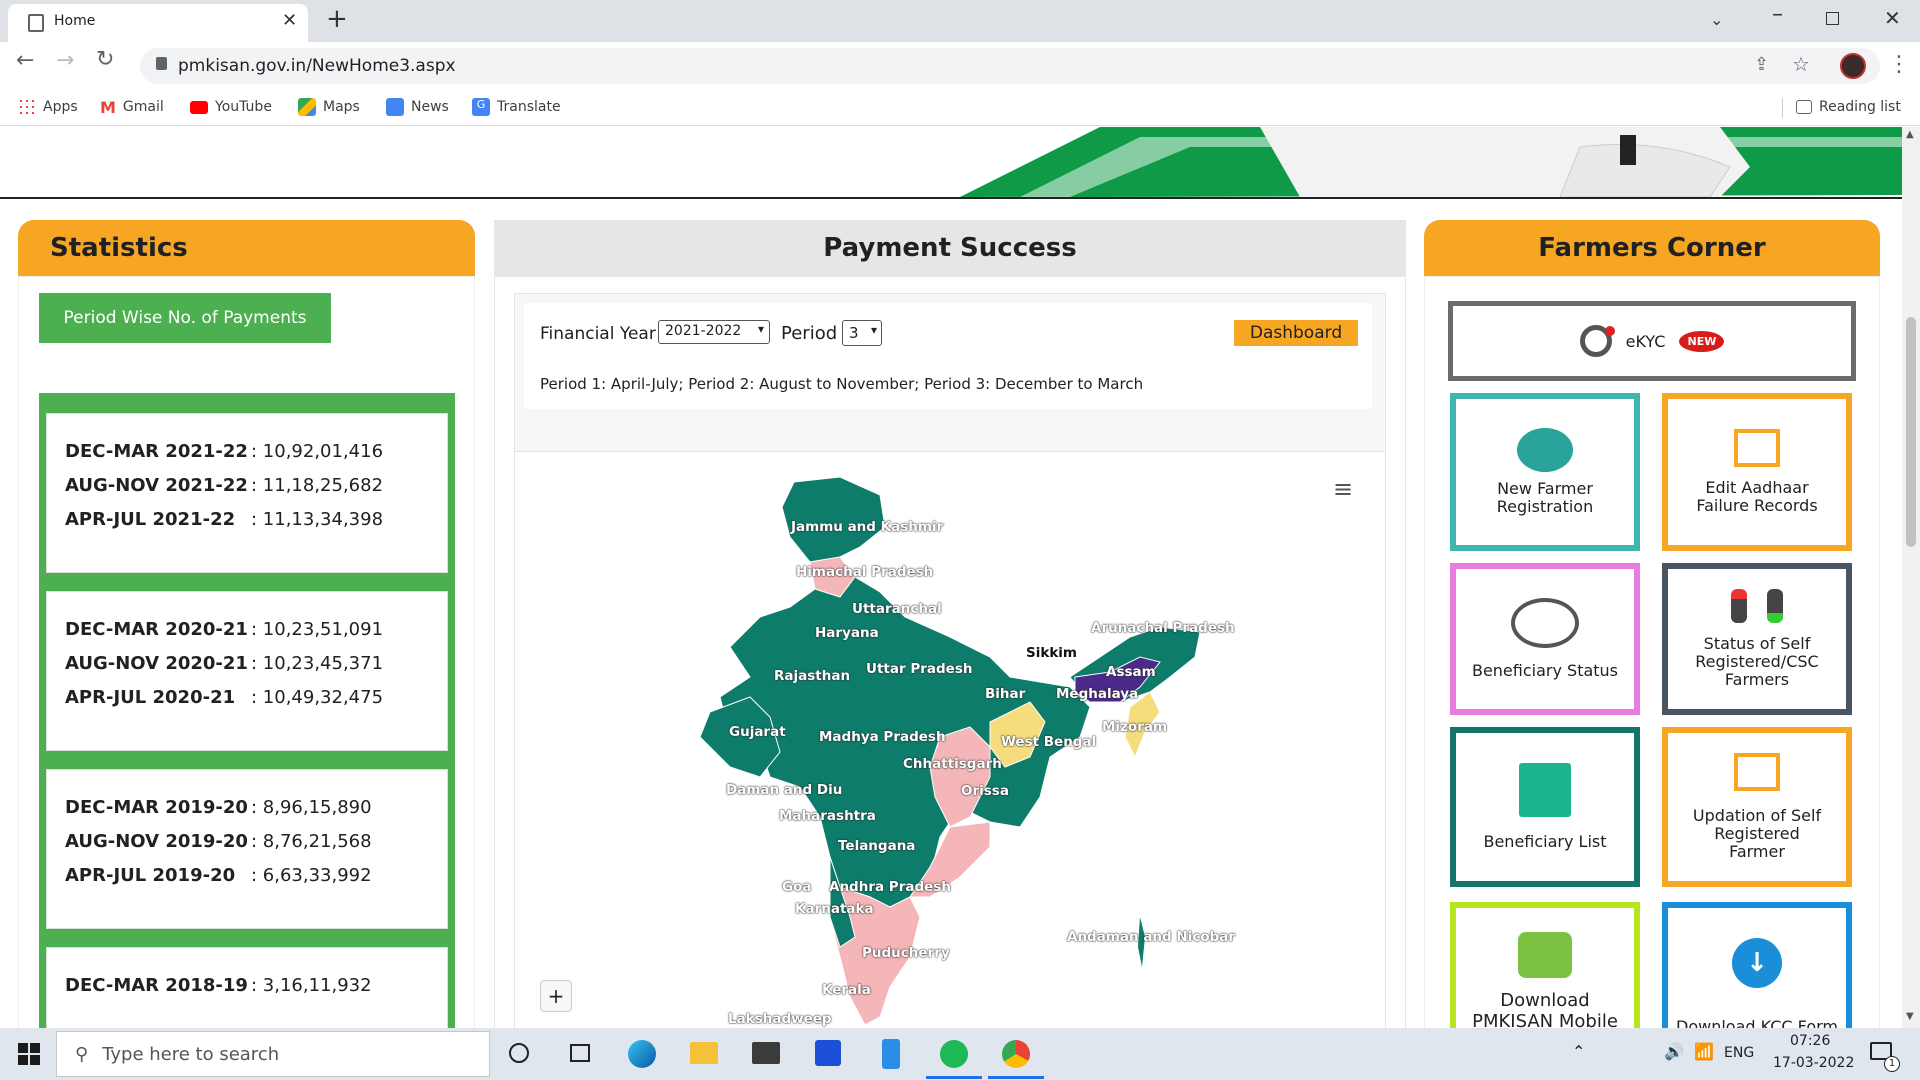 This screenshot has width=1920, height=1080. I want to click on download-kcc-form: ↓ Download KCC Form, so click(1757, 965).